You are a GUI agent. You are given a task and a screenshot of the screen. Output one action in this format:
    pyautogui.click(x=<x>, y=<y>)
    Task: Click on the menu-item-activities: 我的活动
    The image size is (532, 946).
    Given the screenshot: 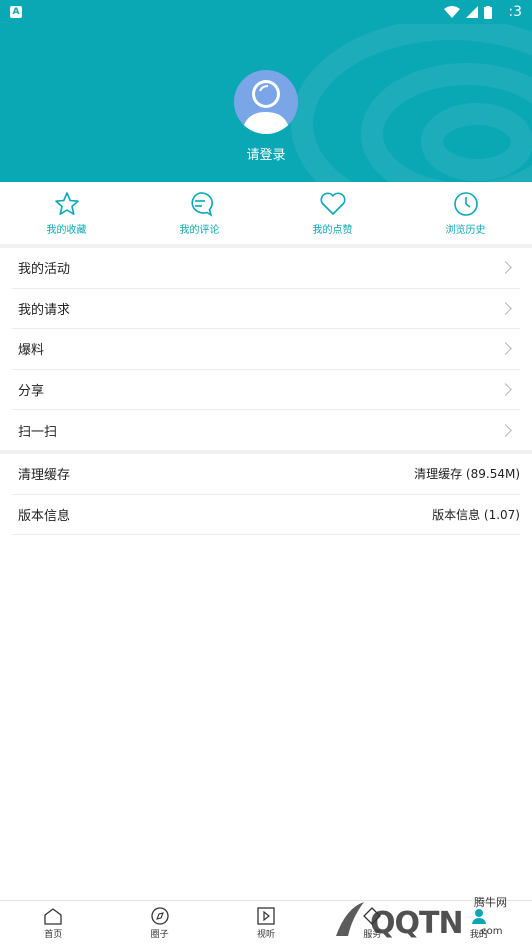 What is the action you would take?
    pyautogui.click(x=266, y=268)
    